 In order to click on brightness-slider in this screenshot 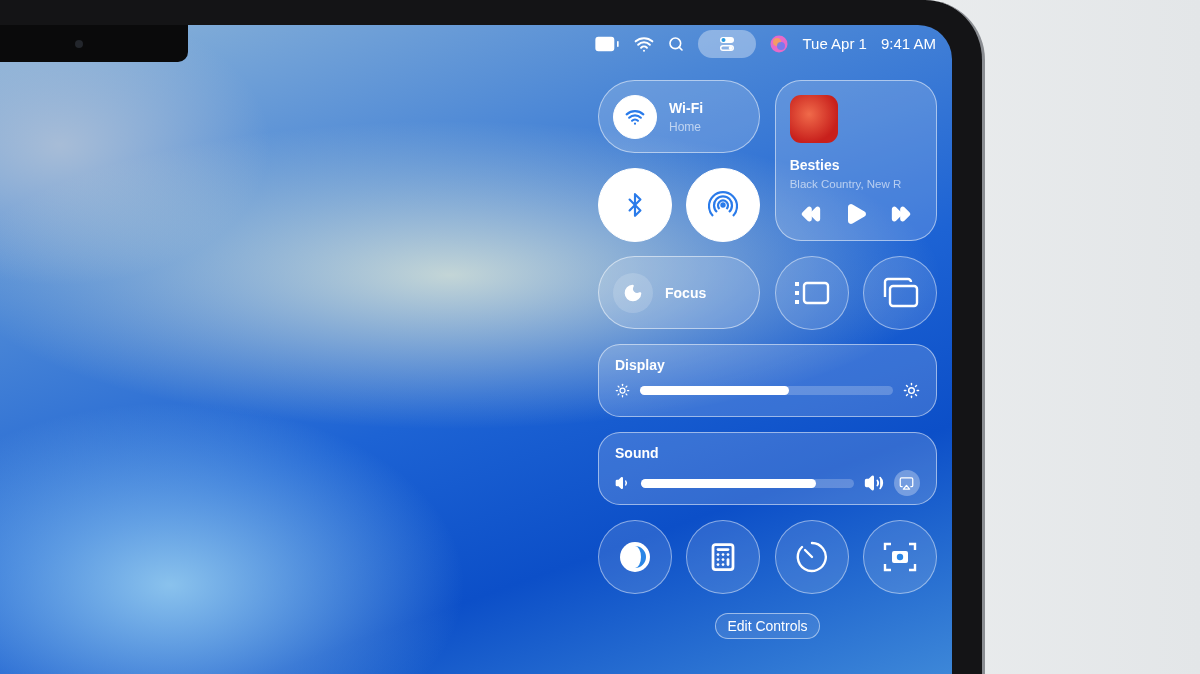, I will do `click(766, 390)`.